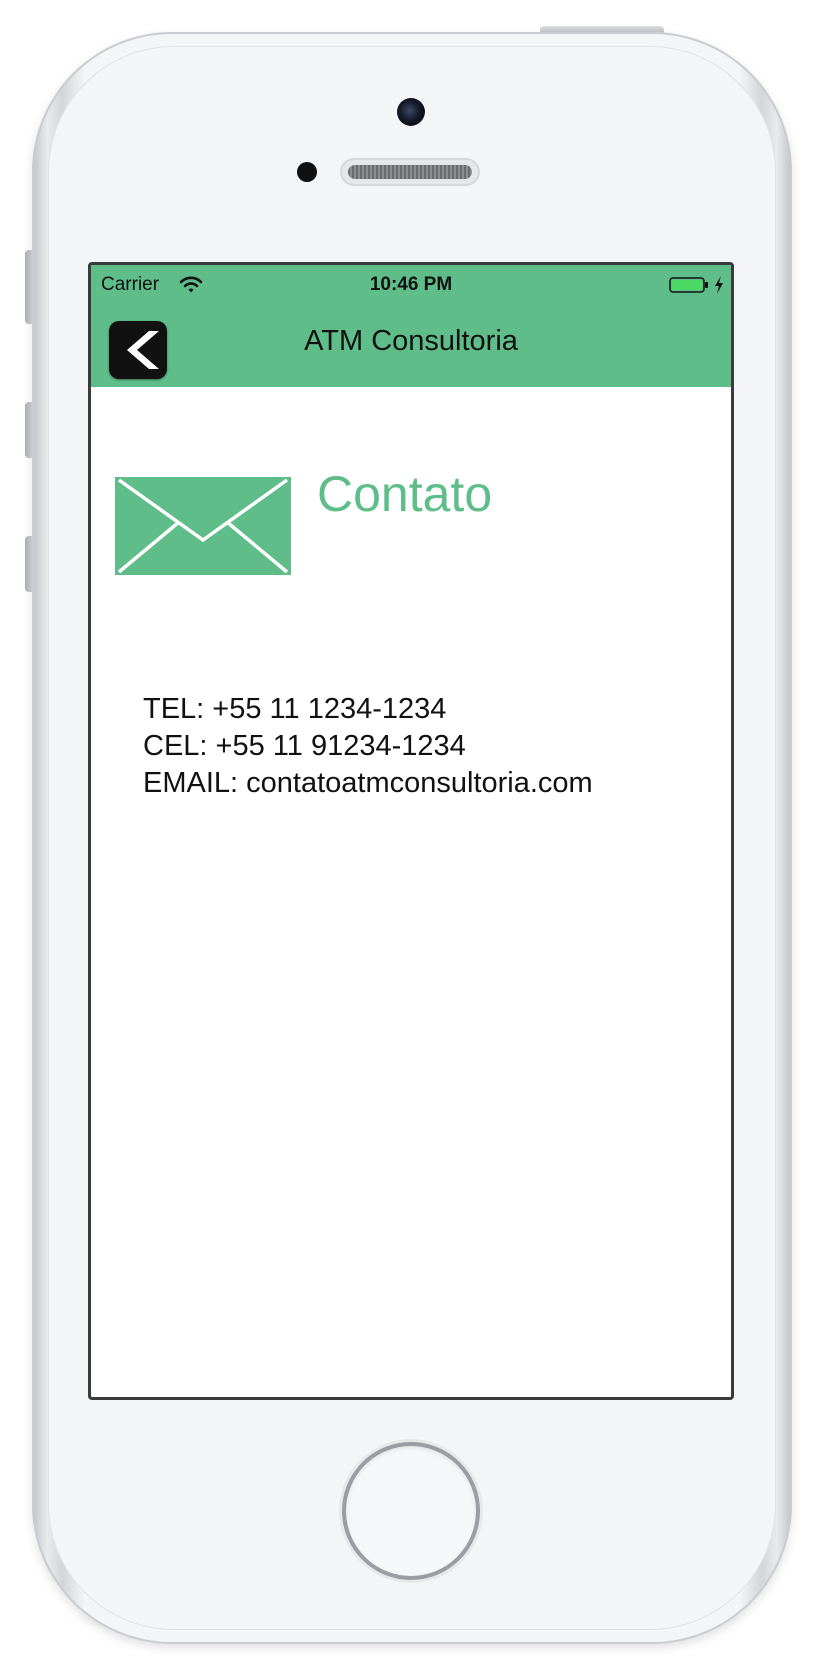  I want to click on front-camera, so click(411, 112).